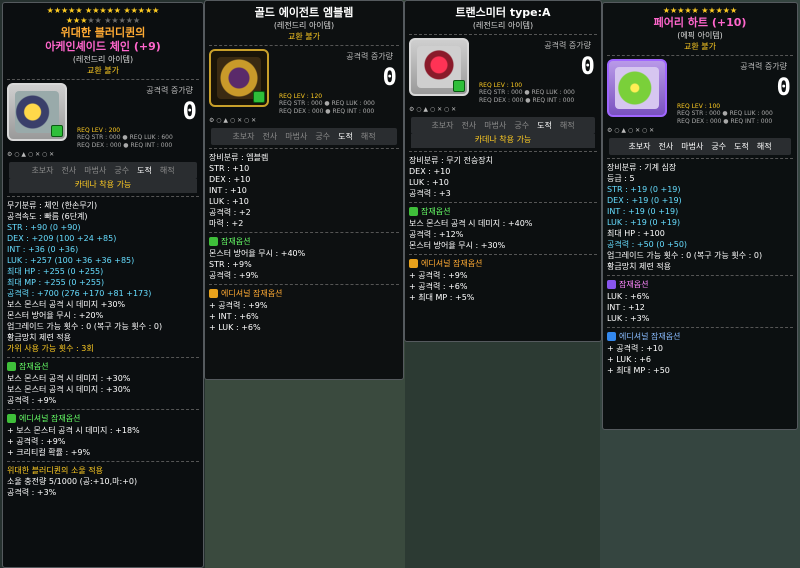 Image resolution: width=800 pixels, height=568 pixels. I want to click on stat-line: 가위 사용 가능 횟수 : 3회, so click(50, 348).